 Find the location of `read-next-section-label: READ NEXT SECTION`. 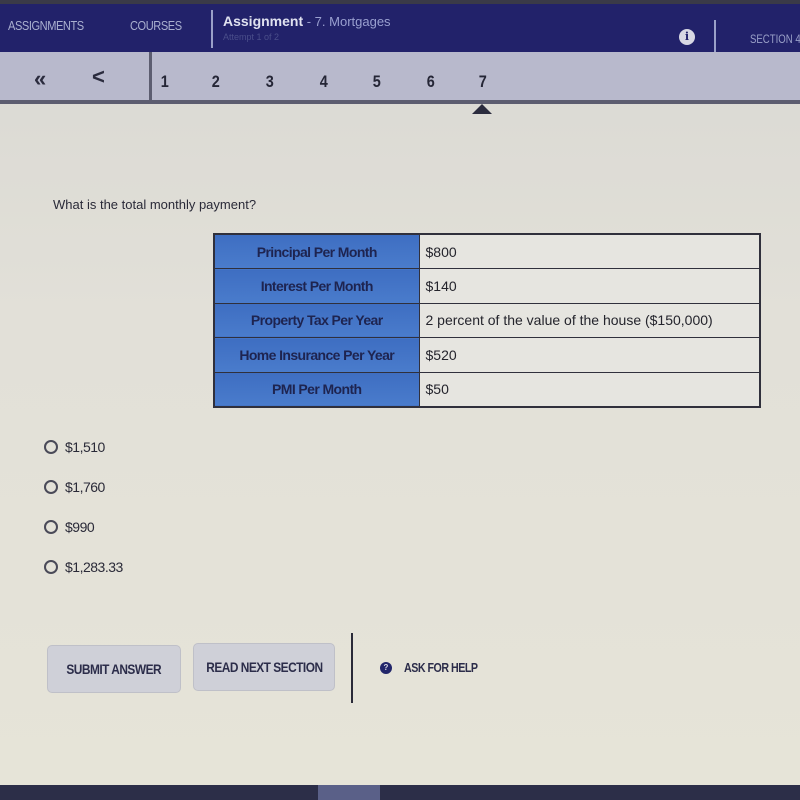

read-next-section-label: READ NEXT SECTION is located at coordinates (264, 667).